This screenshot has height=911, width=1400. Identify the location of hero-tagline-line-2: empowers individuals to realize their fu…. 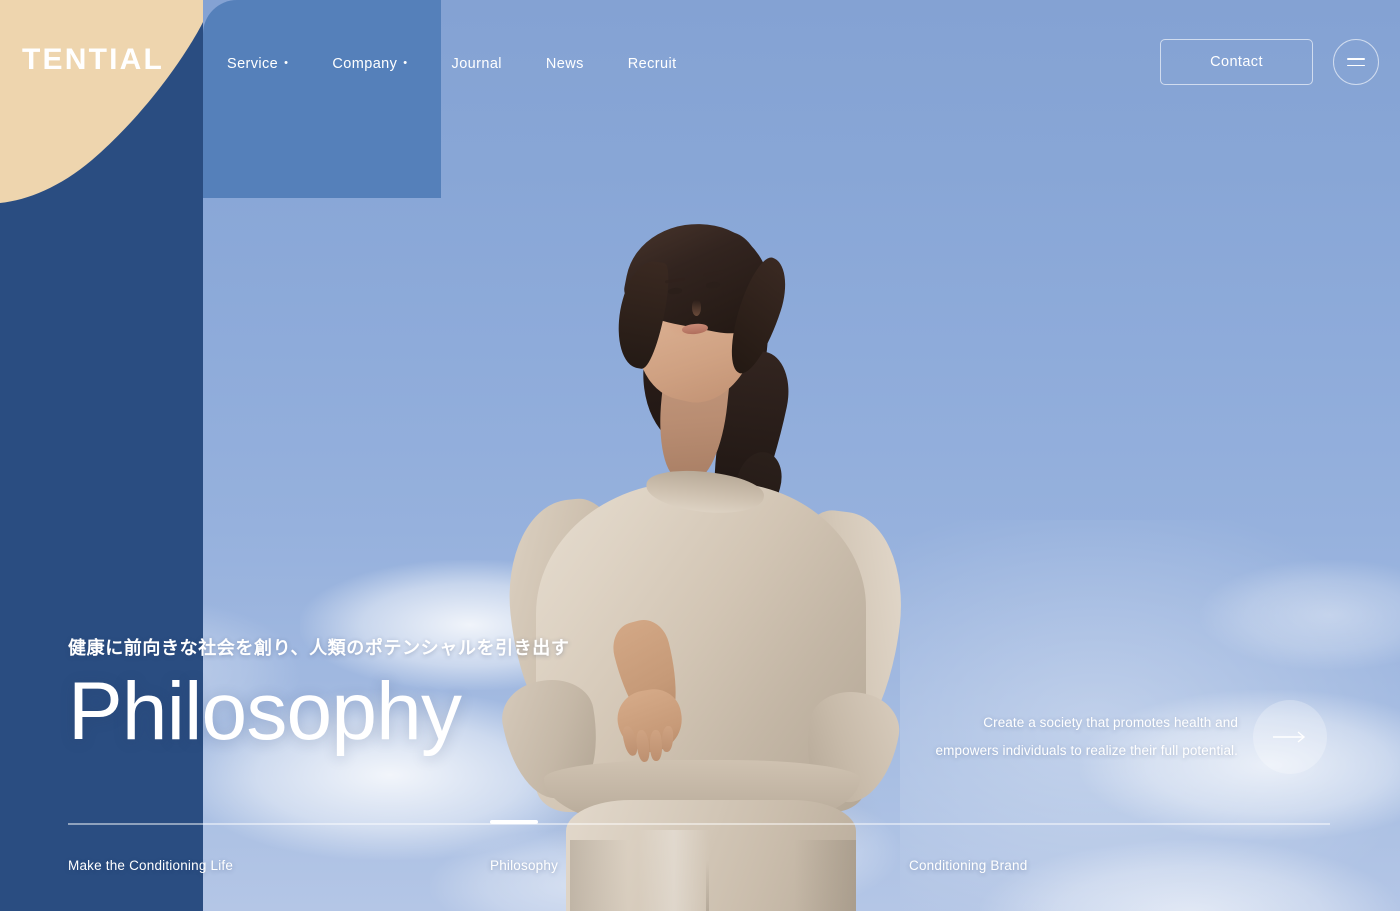
(1086, 751).